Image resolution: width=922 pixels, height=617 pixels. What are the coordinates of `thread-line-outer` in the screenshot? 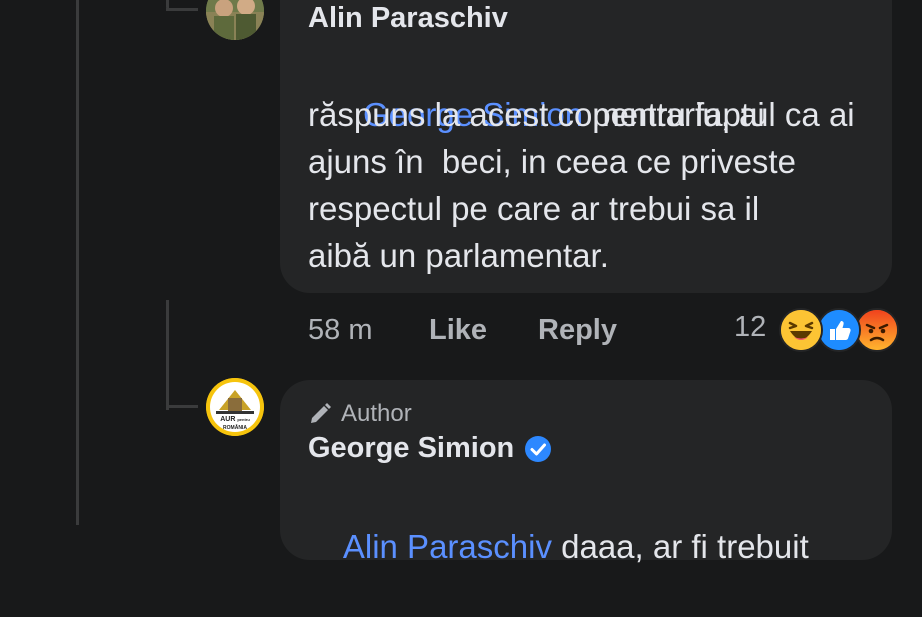 It's located at (77, 262).